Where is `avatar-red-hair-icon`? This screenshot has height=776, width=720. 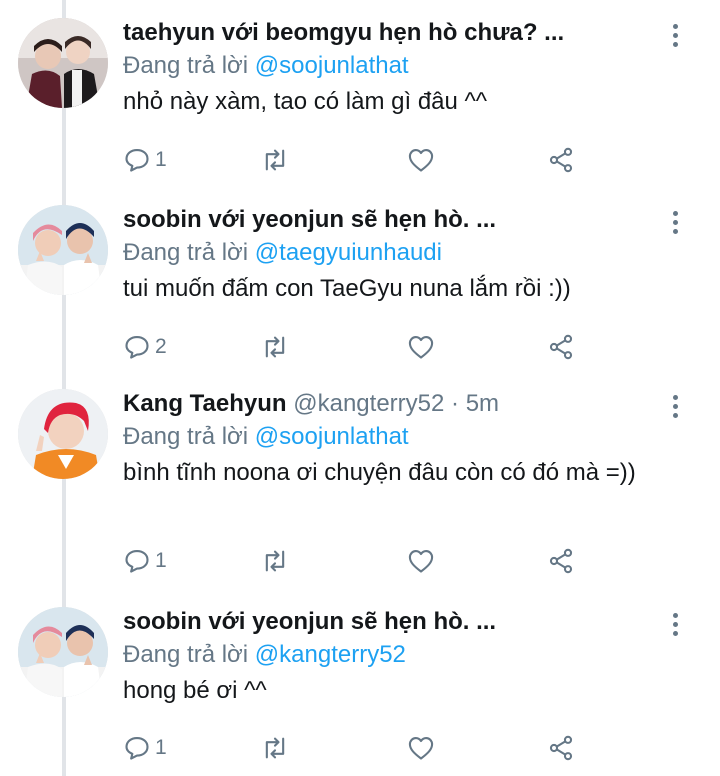 avatar-red-hair-icon is located at coordinates (63, 434).